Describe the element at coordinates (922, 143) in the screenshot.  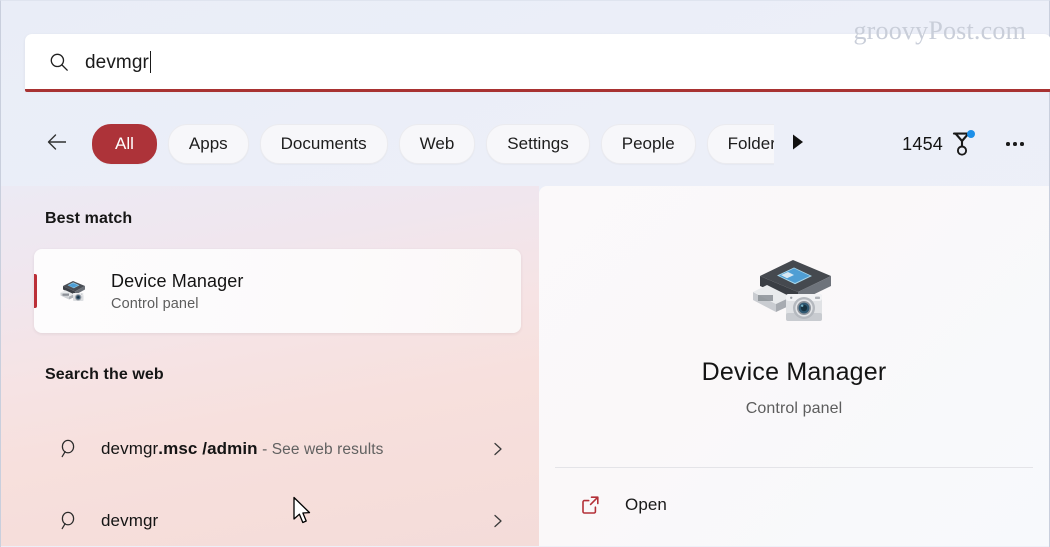
I see `rewards-count: 1454` at that location.